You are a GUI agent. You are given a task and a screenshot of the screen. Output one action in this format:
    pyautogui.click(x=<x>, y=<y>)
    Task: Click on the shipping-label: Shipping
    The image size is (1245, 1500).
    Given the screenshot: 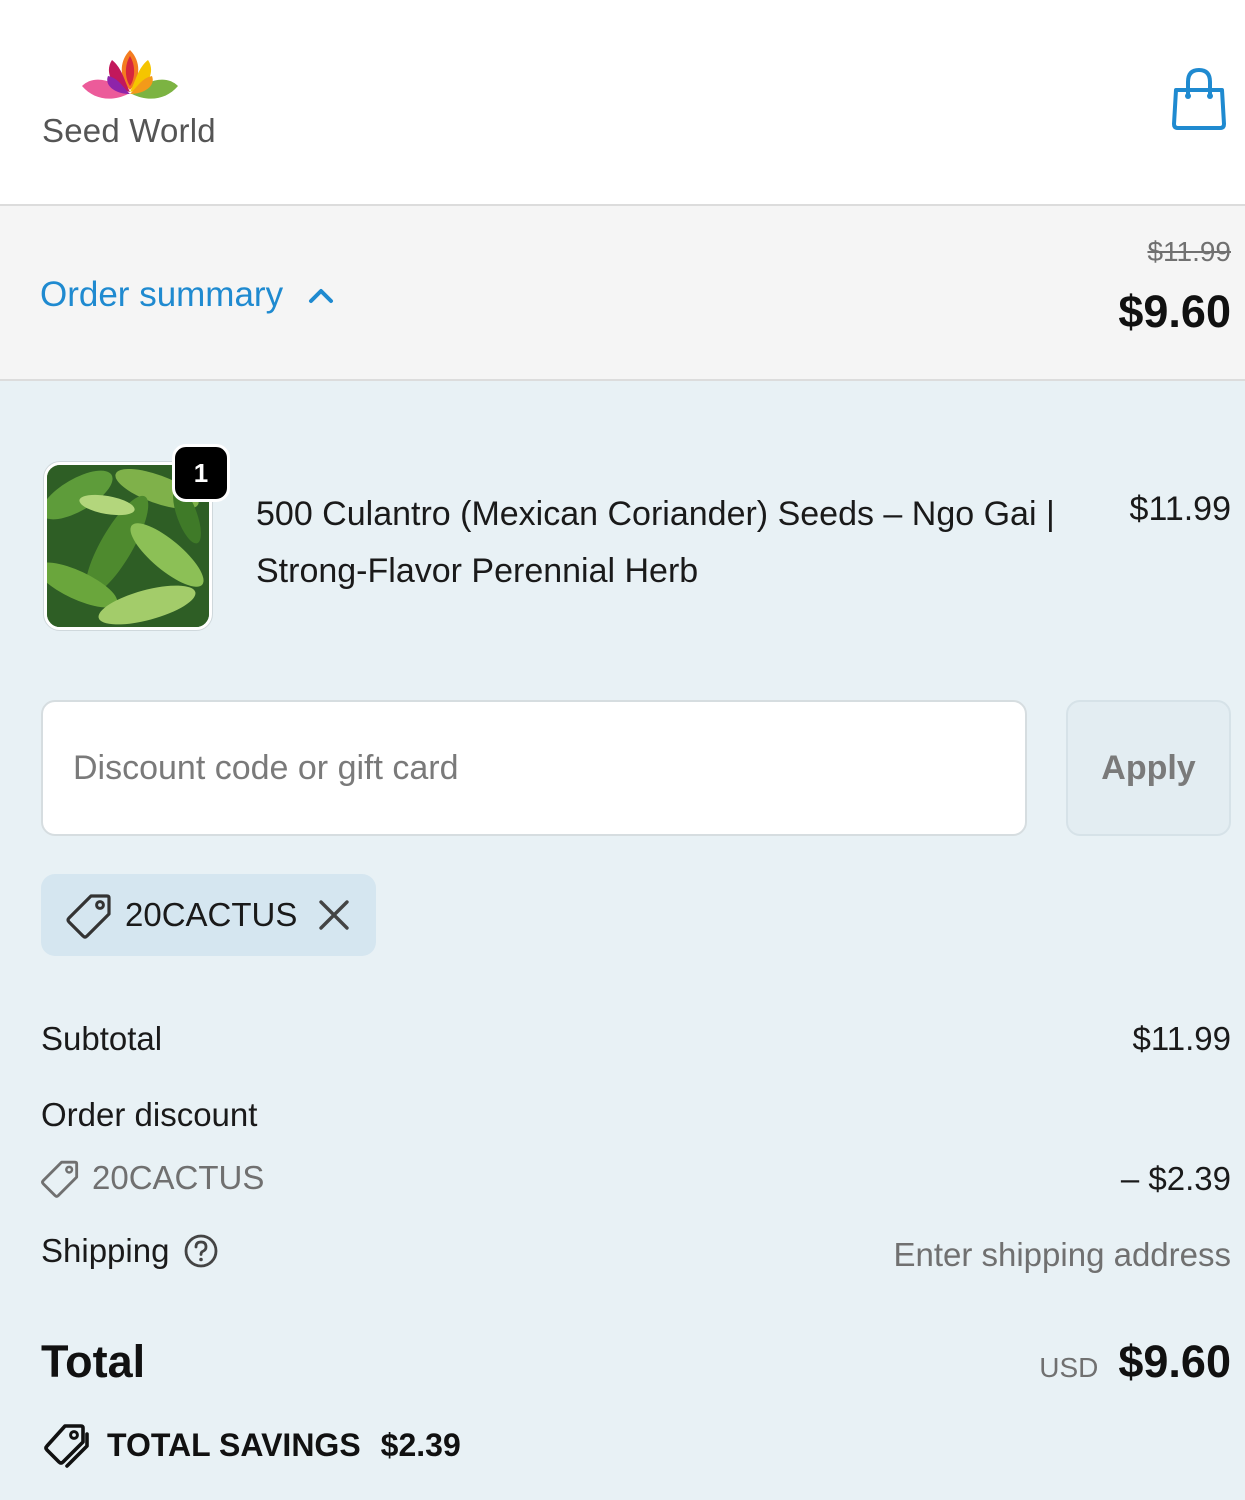 What is the action you would take?
    pyautogui.click(x=105, y=1250)
    